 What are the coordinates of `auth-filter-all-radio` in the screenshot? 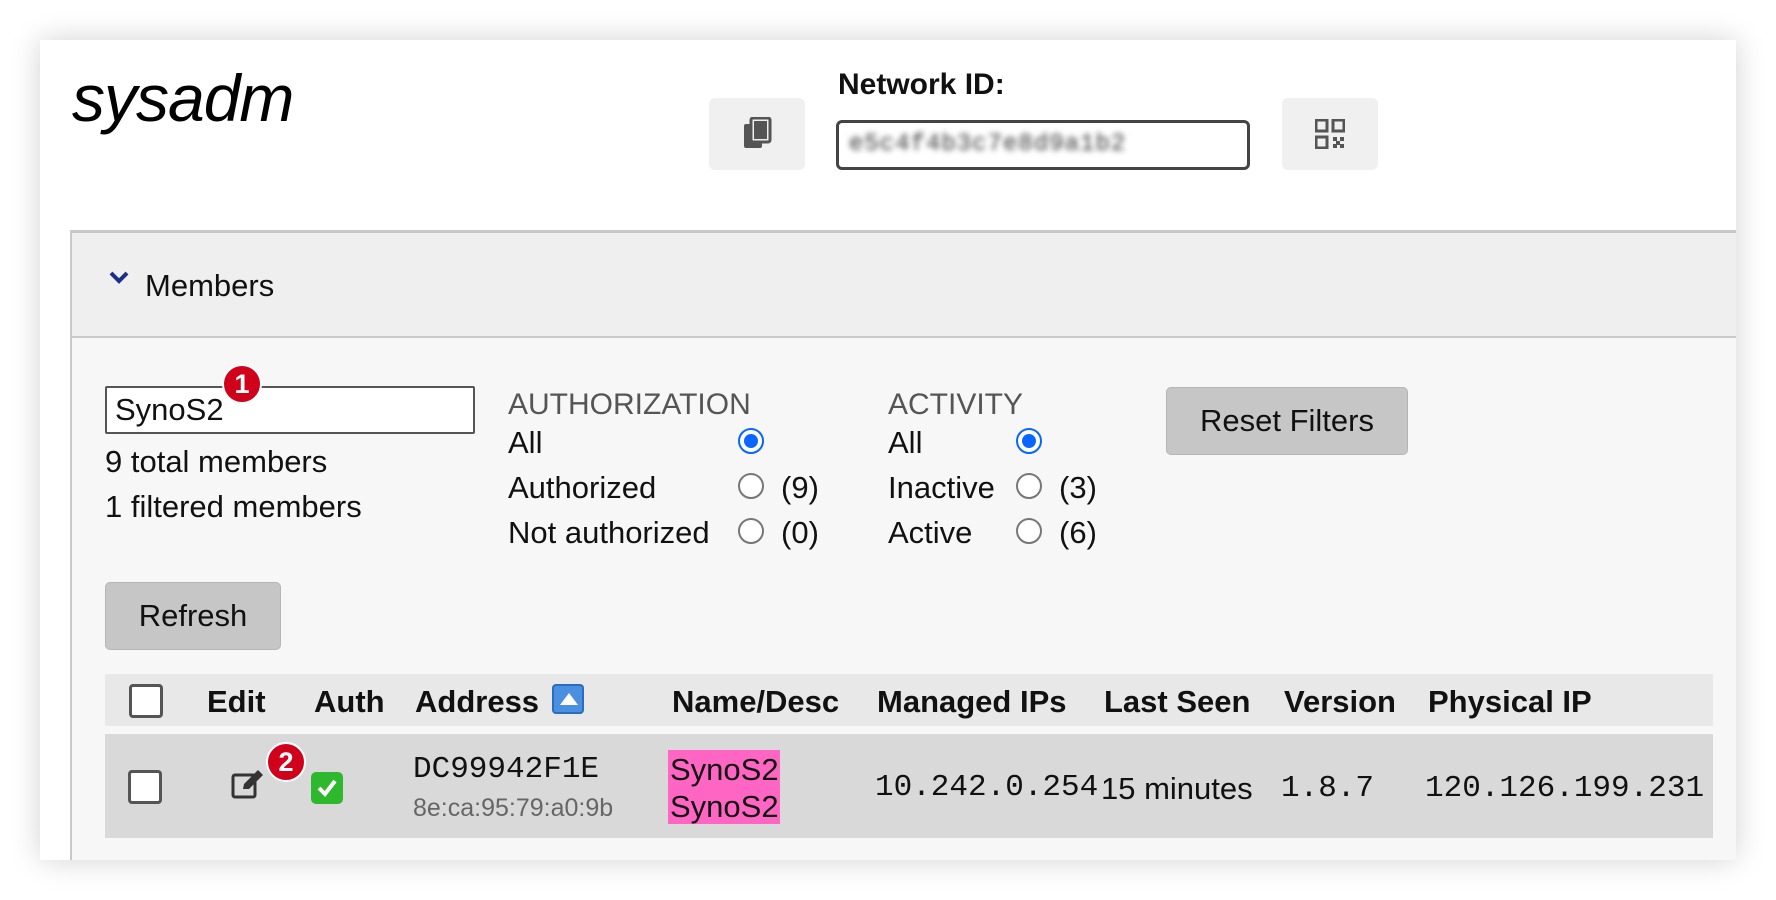 It's located at (751, 441).